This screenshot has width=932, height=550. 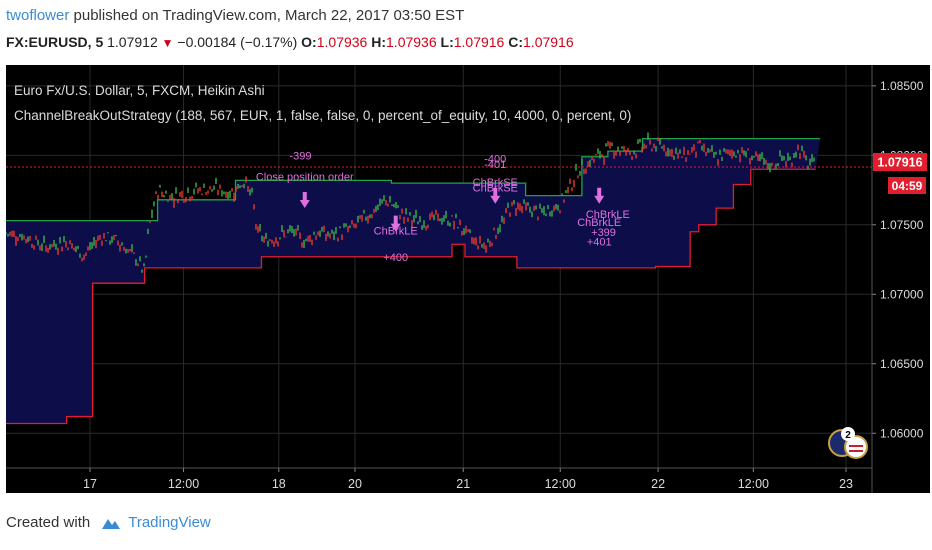 I want to click on trade-annotation: Close position order, so click(x=305, y=177).